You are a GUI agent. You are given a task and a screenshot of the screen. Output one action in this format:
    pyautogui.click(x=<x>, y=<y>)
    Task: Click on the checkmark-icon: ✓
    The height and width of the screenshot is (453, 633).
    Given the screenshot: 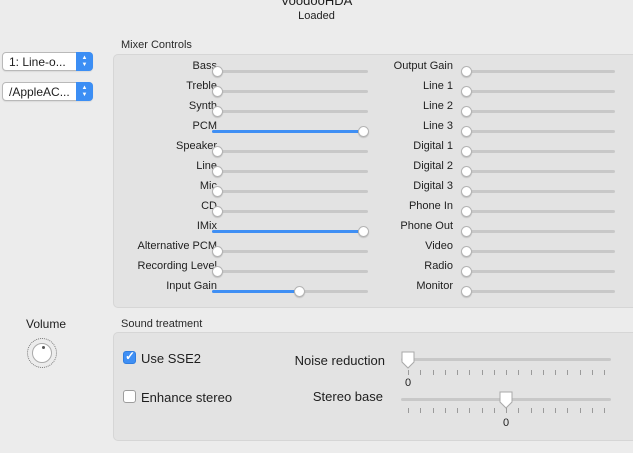 What is the action you would take?
    pyautogui.click(x=130, y=356)
    